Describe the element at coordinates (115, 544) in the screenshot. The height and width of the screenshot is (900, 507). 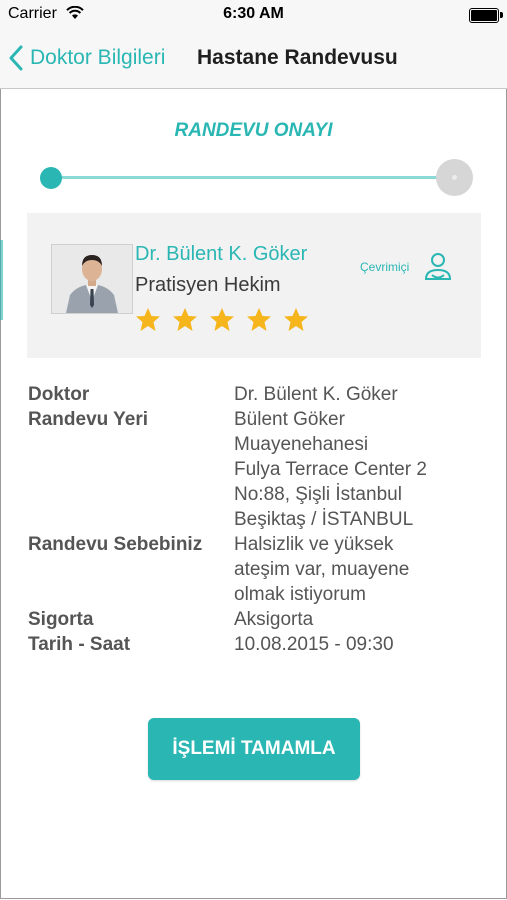
I see `detail-label: Randevu Sebebiniz` at that location.